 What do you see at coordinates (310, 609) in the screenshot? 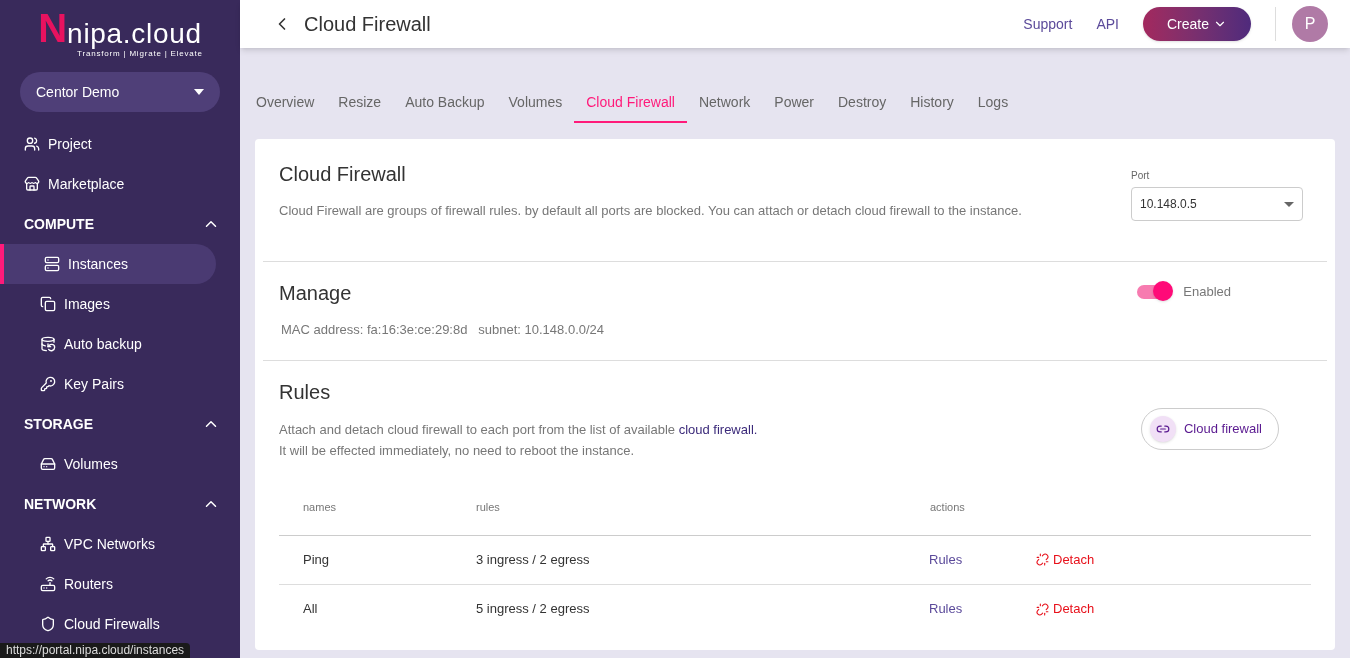
I see `table-cell-text: All` at bounding box center [310, 609].